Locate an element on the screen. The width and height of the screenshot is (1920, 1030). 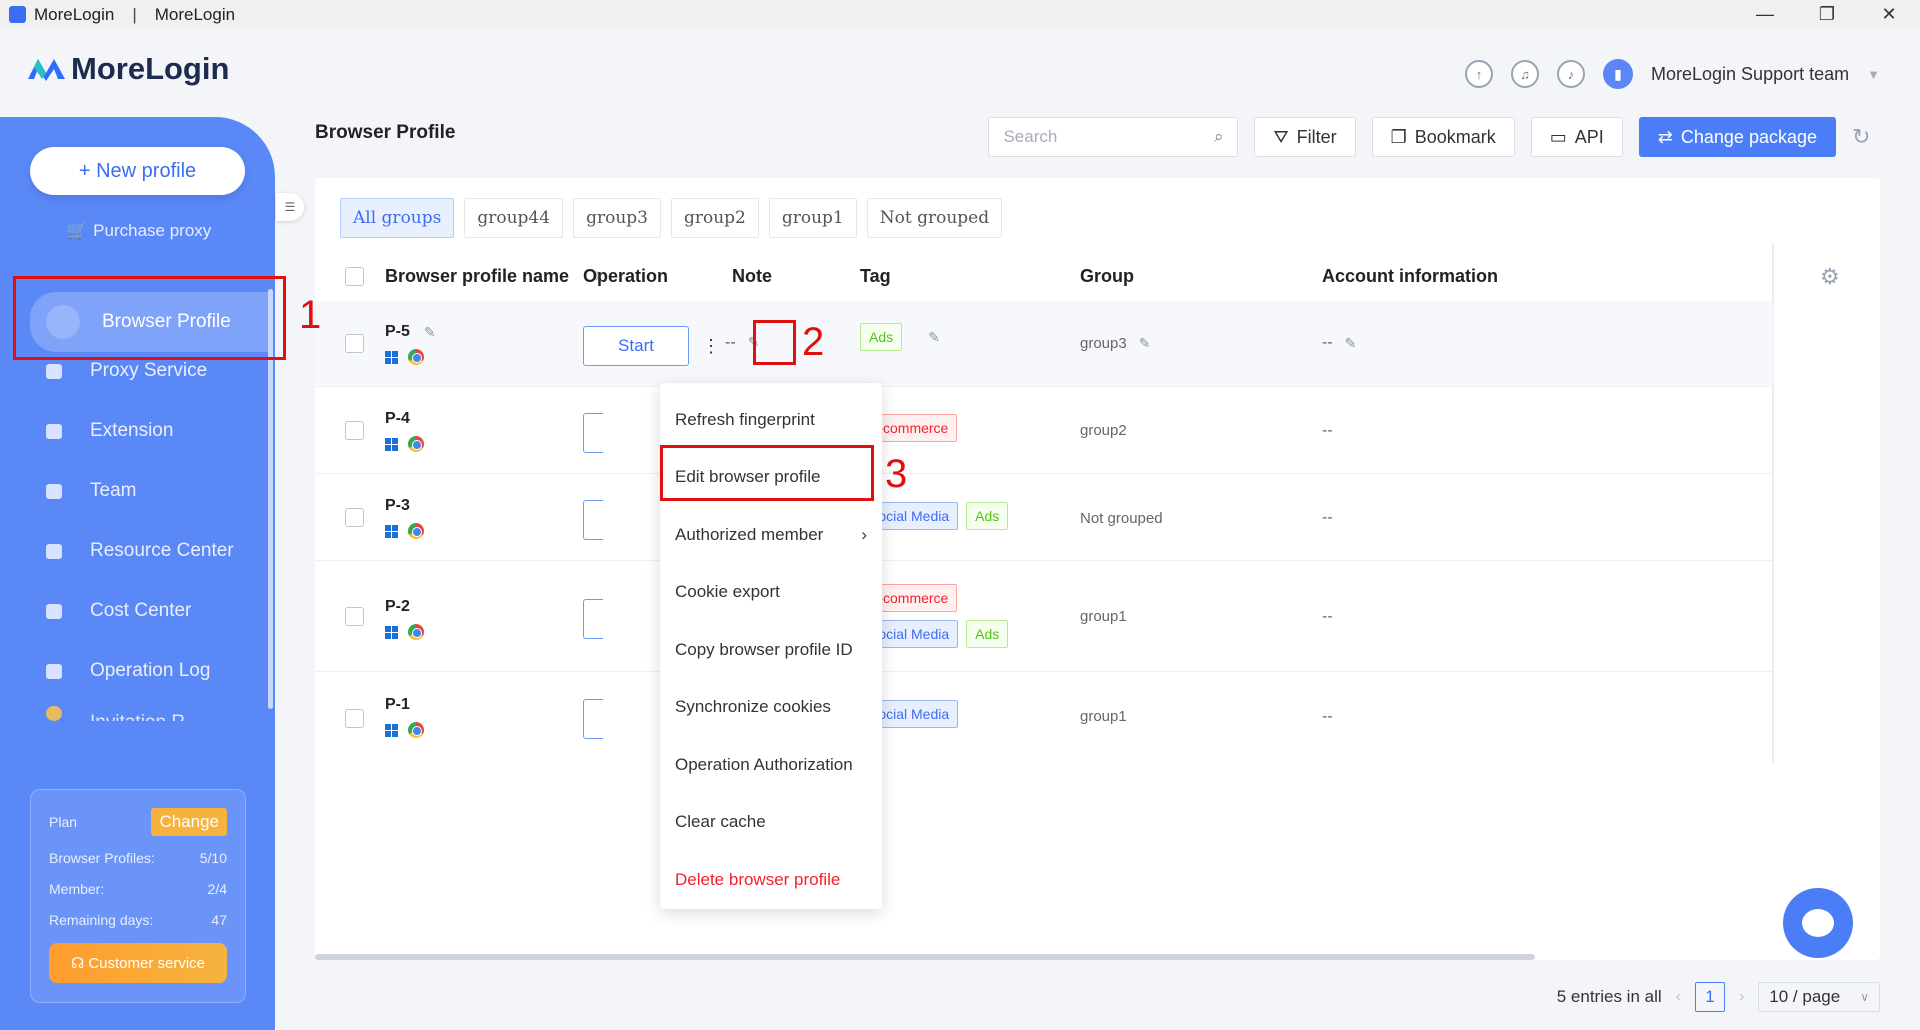
account-cell: -- ✎ is located at coordinates (1339, 343).